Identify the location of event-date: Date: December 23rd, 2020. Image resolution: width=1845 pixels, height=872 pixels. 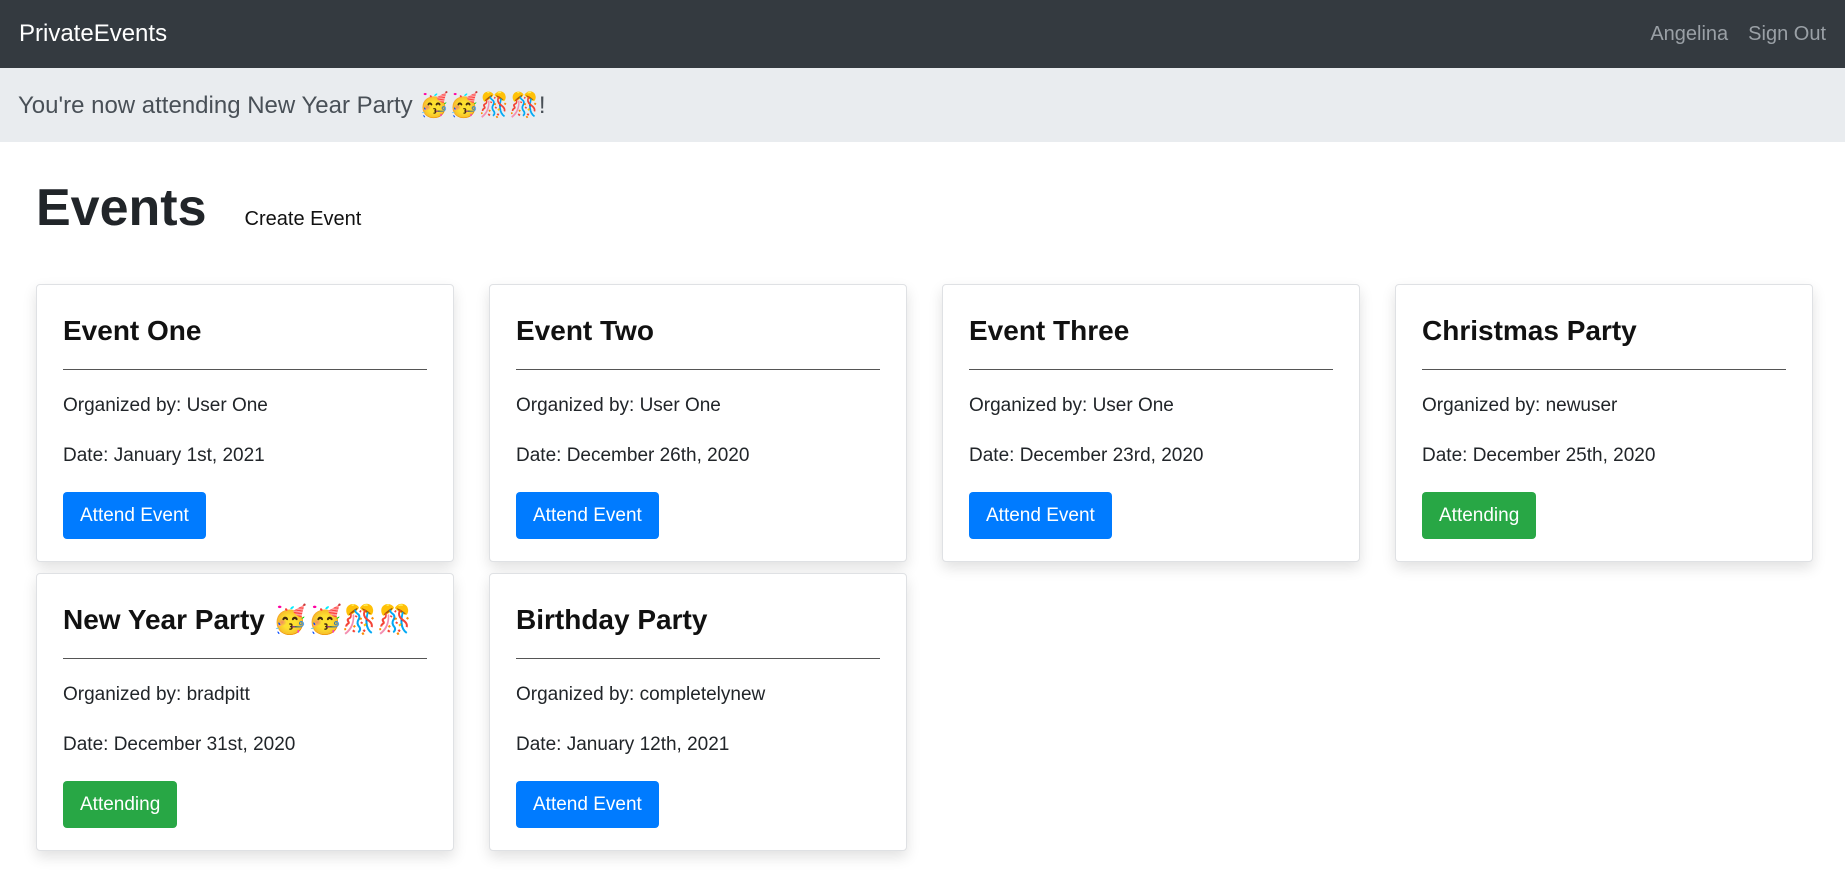
(1086, 455).